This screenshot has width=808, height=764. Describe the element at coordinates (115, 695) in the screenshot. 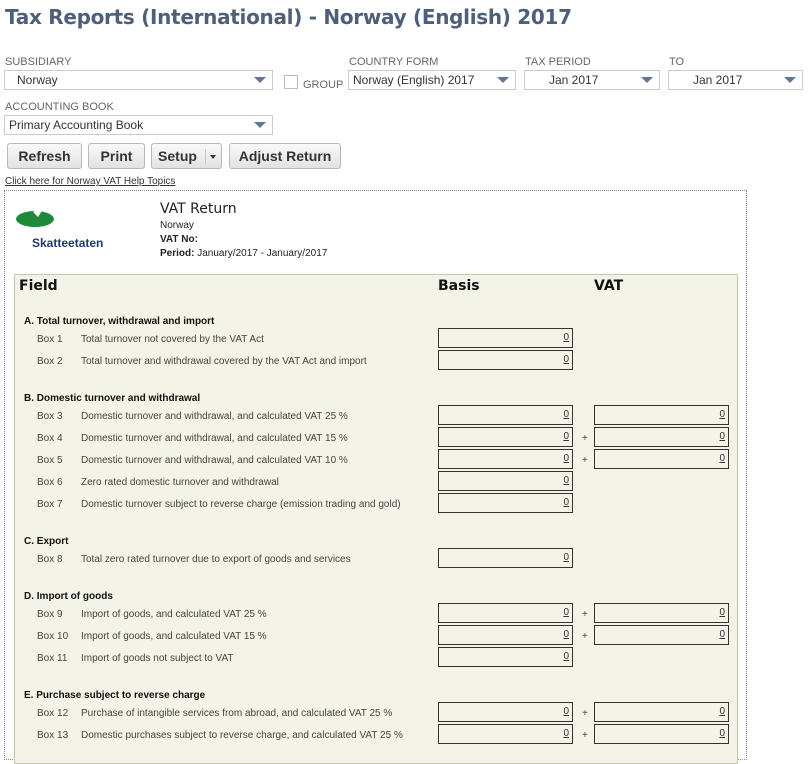

I see `section-e-heading: E. Purchase subject to reverse charge` at that location.